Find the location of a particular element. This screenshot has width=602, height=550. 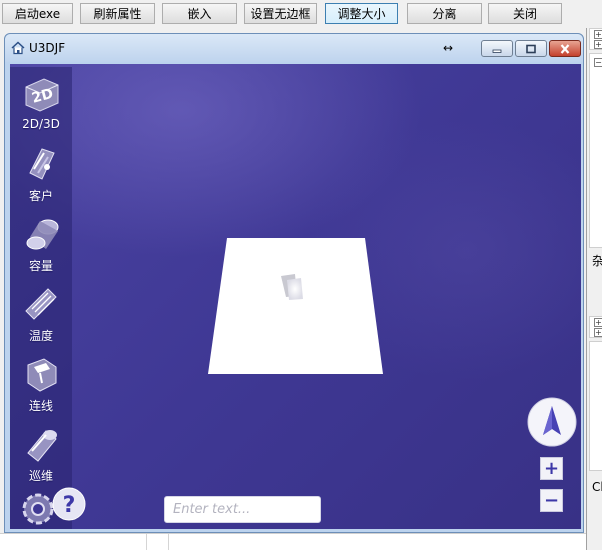

status-strip is located at coordinates (293, 541).